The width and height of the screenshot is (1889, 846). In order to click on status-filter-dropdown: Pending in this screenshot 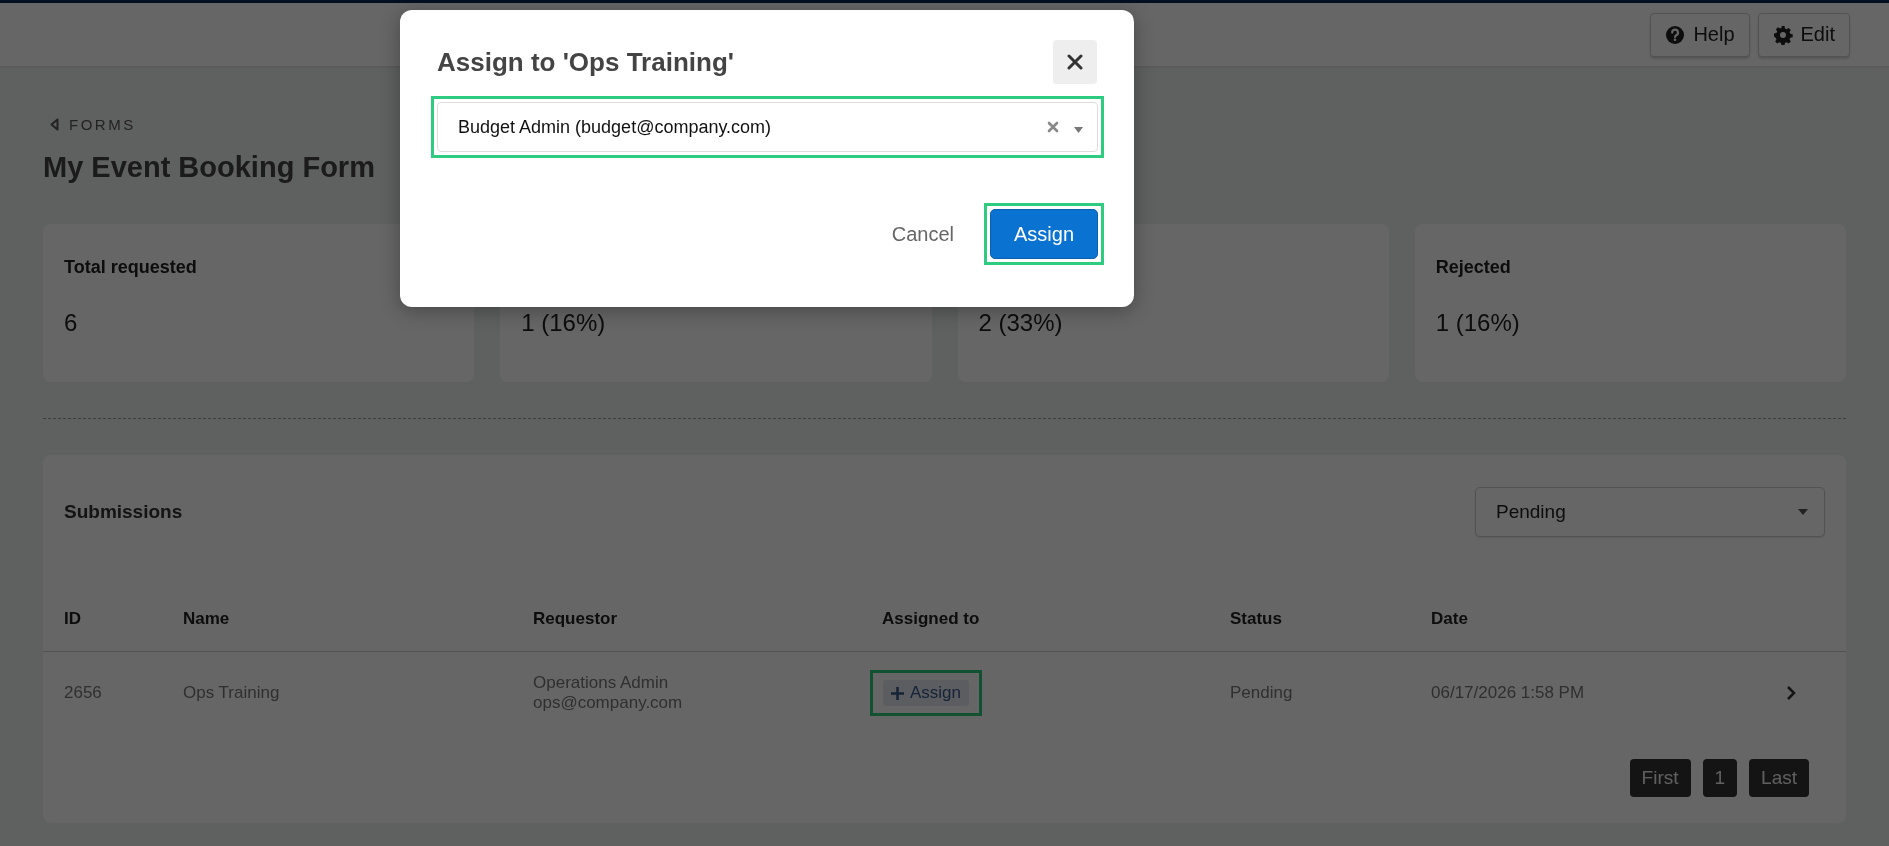, I will do `click(1650, 512)`.